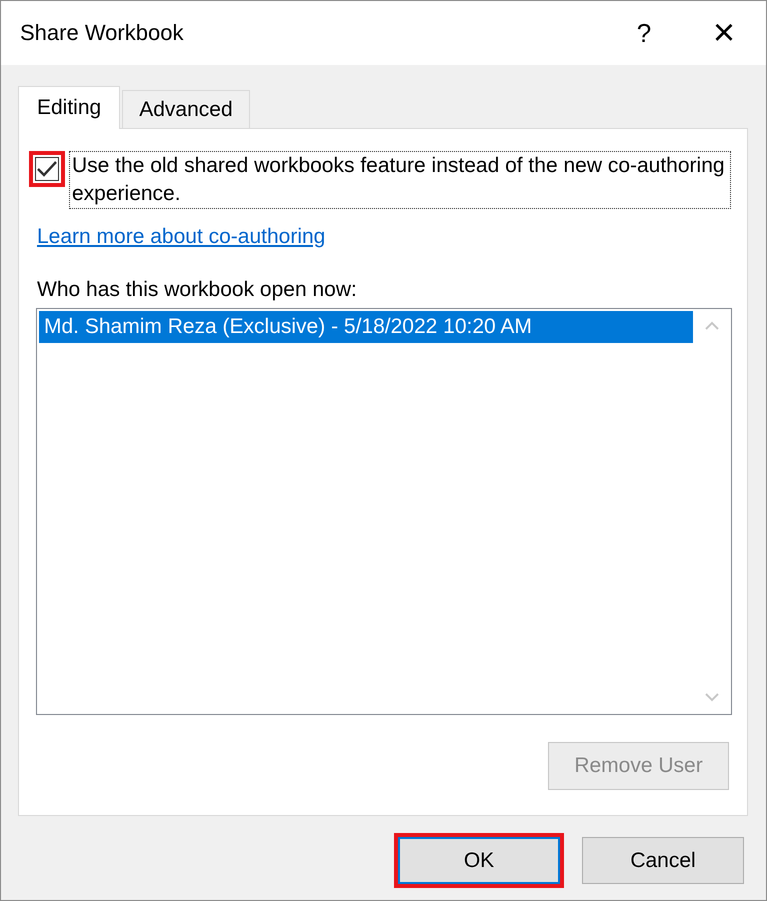 This screenshot has width=767, height=901. Describe the element at coordinates (102, 33) in the screenshot. I see `window-title: Share Workbook` at that location.